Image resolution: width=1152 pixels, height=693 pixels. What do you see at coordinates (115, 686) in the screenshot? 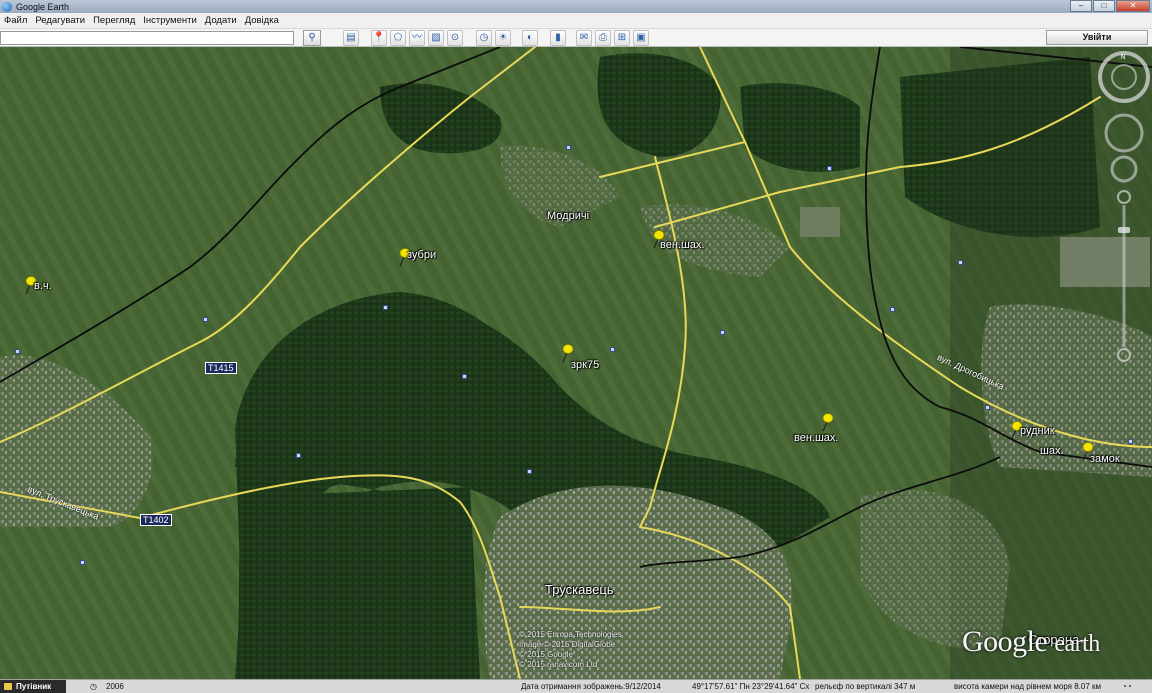
I see `imagery-year: 2006` at bounding box center [115, 686].